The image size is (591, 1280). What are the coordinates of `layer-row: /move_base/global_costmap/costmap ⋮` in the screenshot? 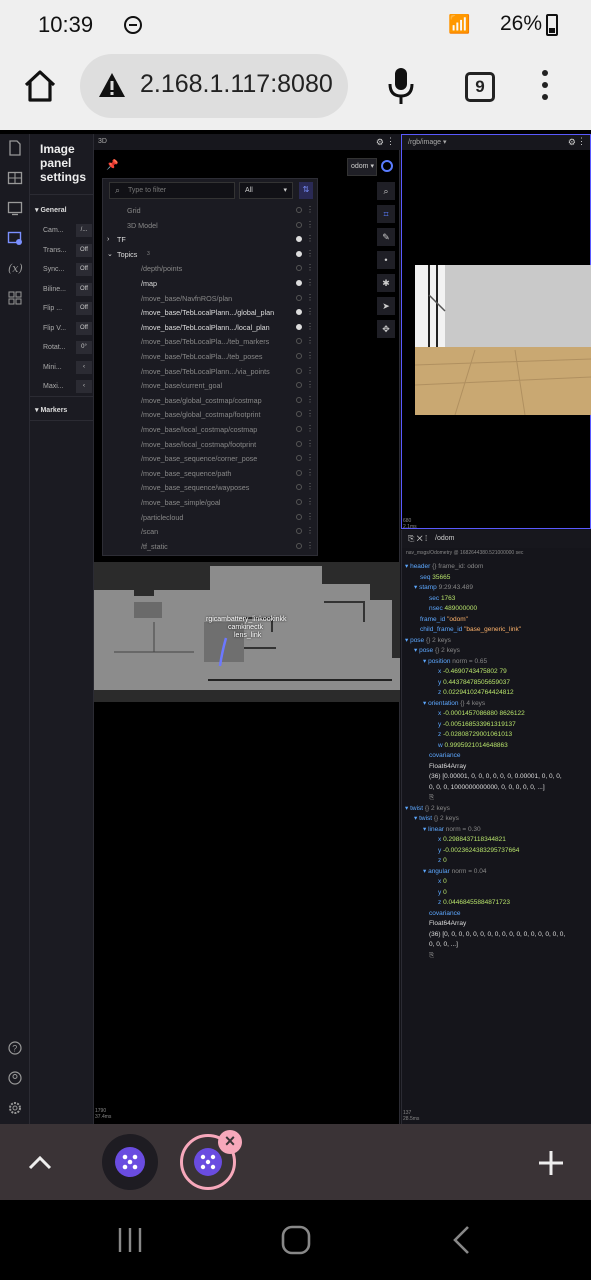 It's located at (211, 400).